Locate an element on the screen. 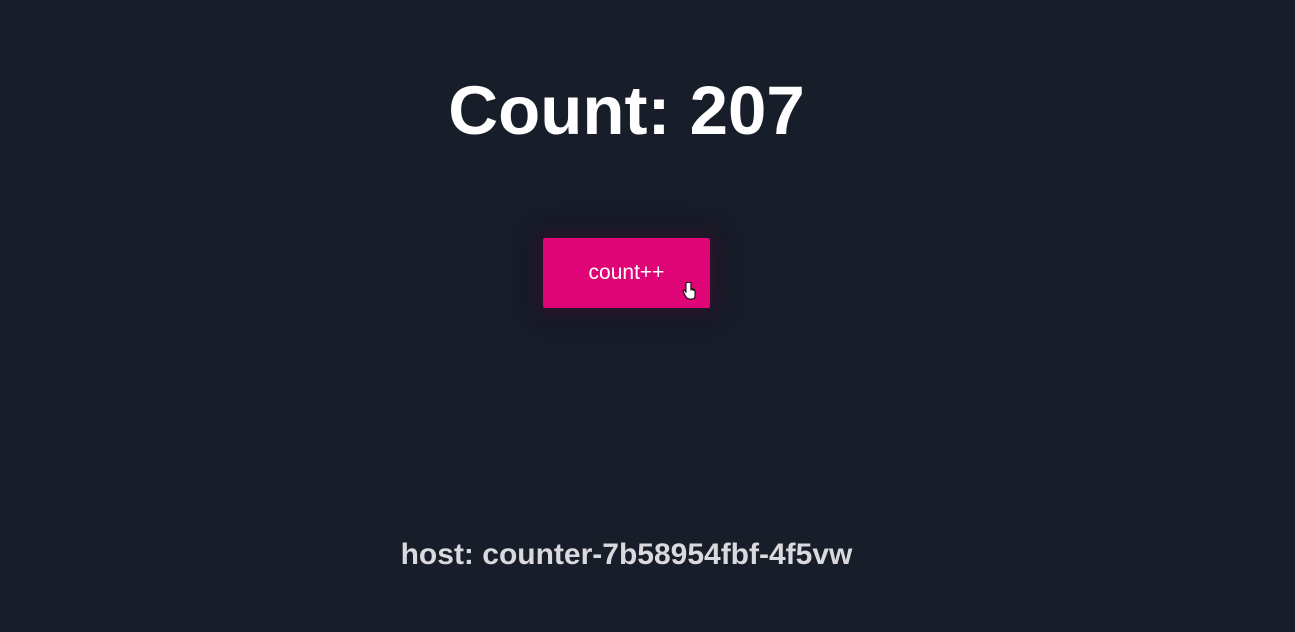  count-heading: Count: 207 is located at coordinates (626, 110).